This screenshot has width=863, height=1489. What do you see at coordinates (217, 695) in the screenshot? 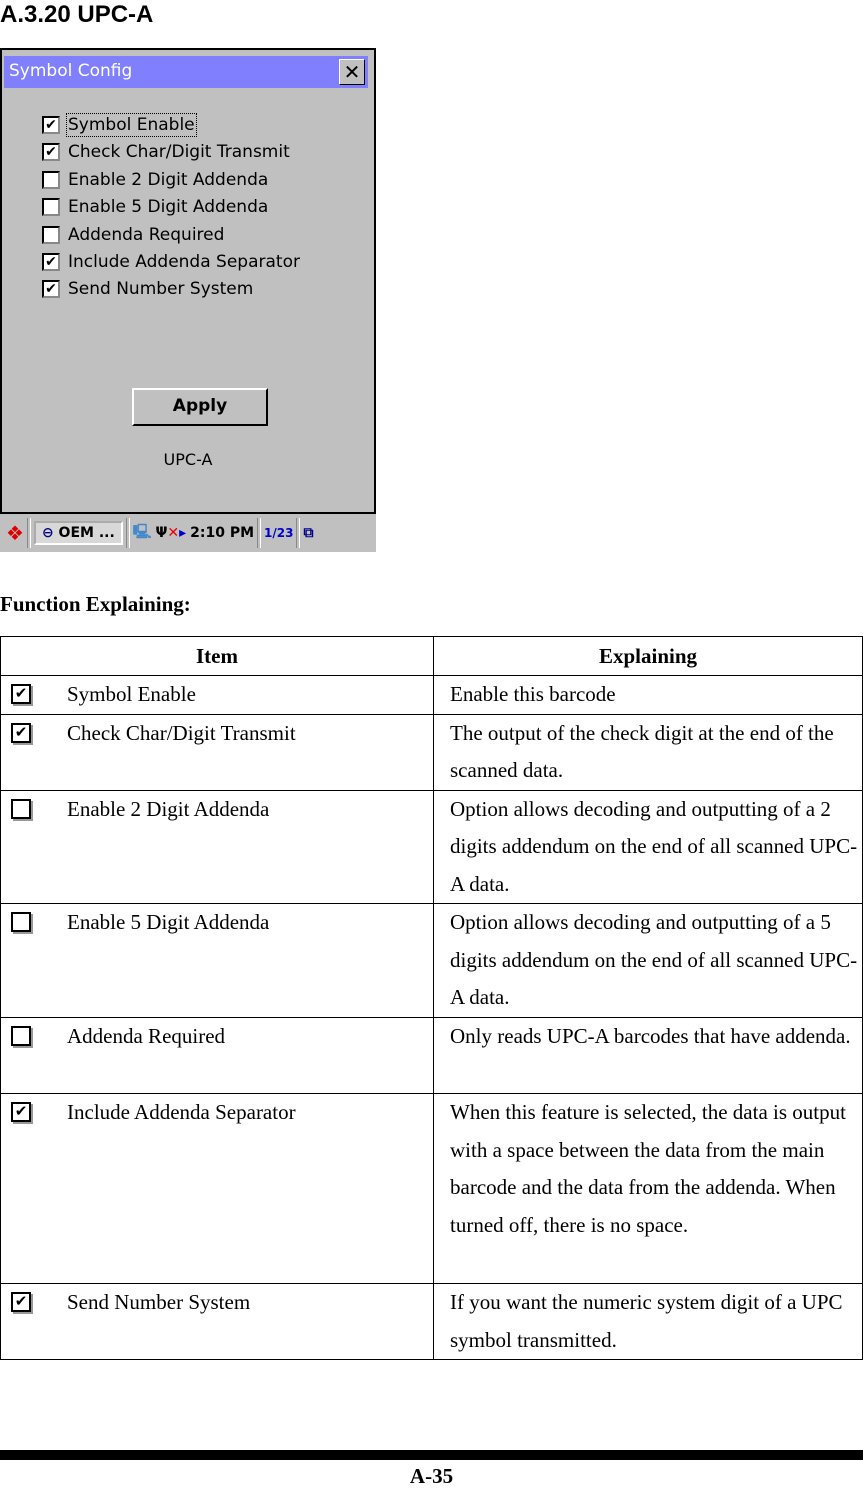
I see `item-cell: ✔ Symbol Enable` at bounding box center [217, 695].